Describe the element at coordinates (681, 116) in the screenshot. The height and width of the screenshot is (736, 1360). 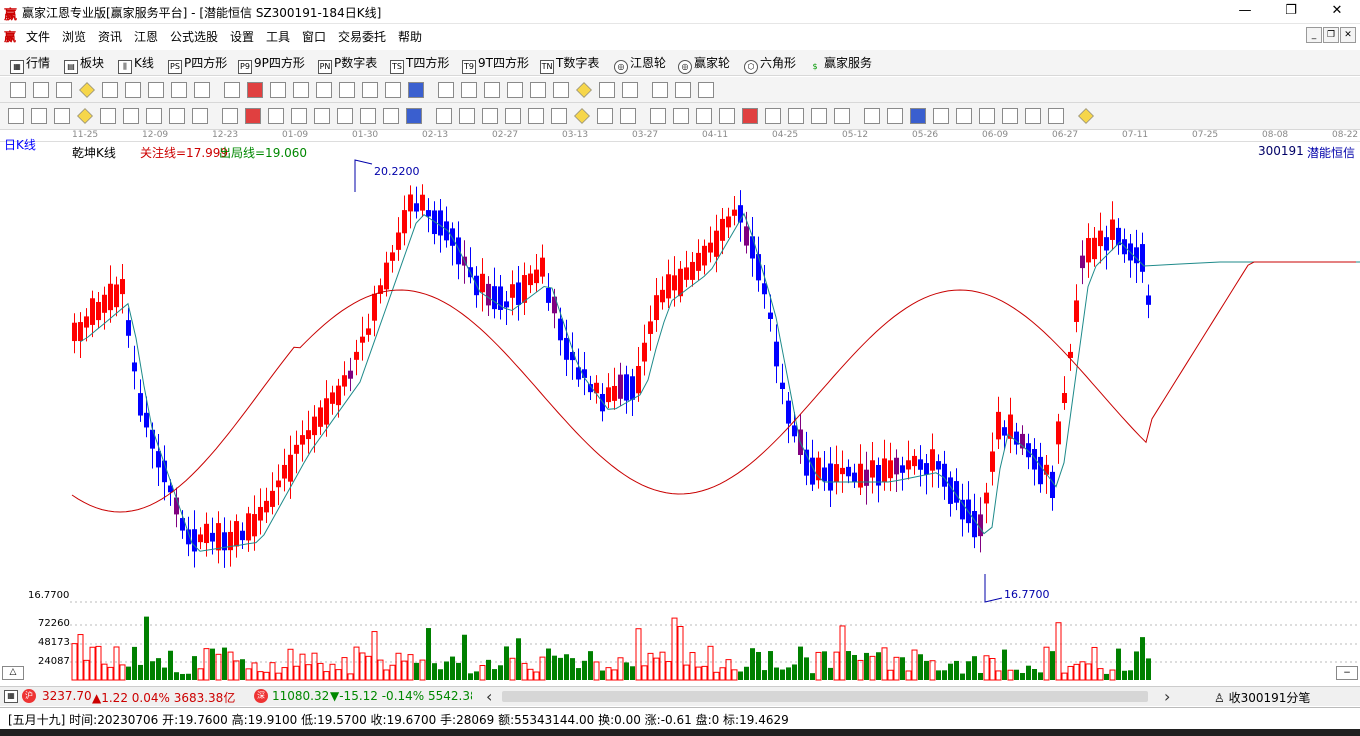
I see `draw-tool-29-icon` at that location.